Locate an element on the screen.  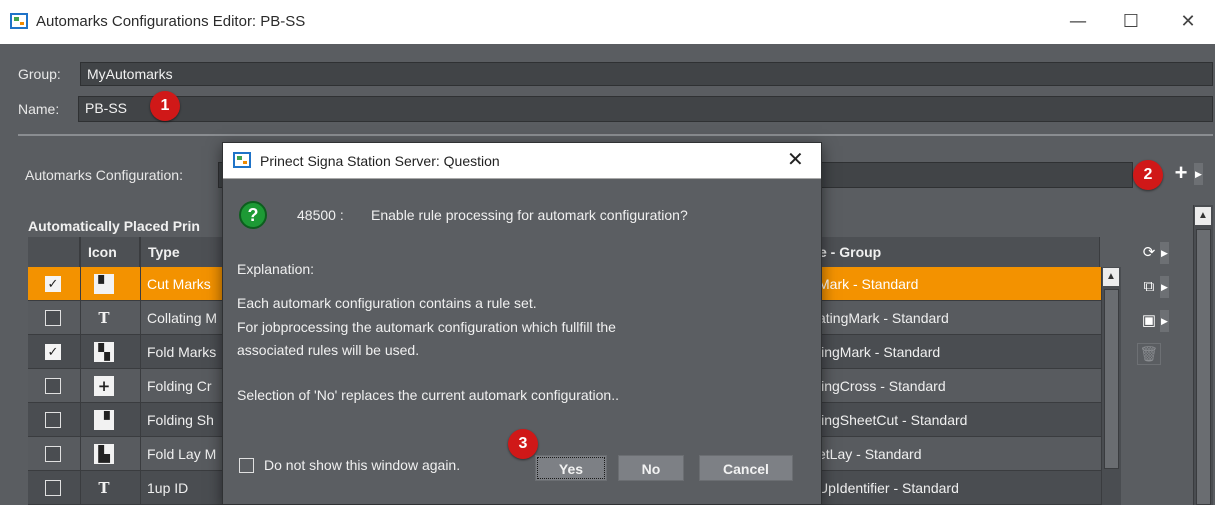
dialog-close-button: ✕ is located at coordinates (795, 159).